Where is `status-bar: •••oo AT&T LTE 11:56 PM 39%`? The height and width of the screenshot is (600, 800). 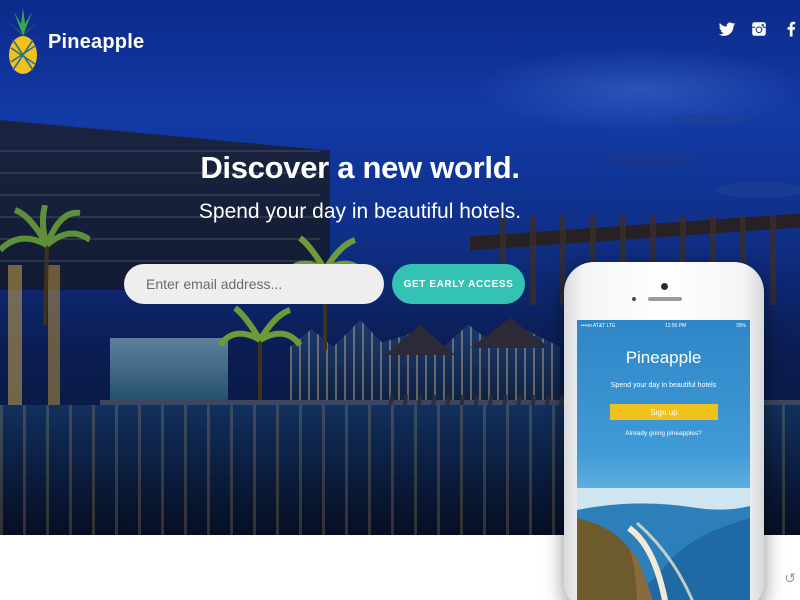 status-bar: •••oo AT&T LTE 11:56 PM 39% is located at coordinates (663, 326).